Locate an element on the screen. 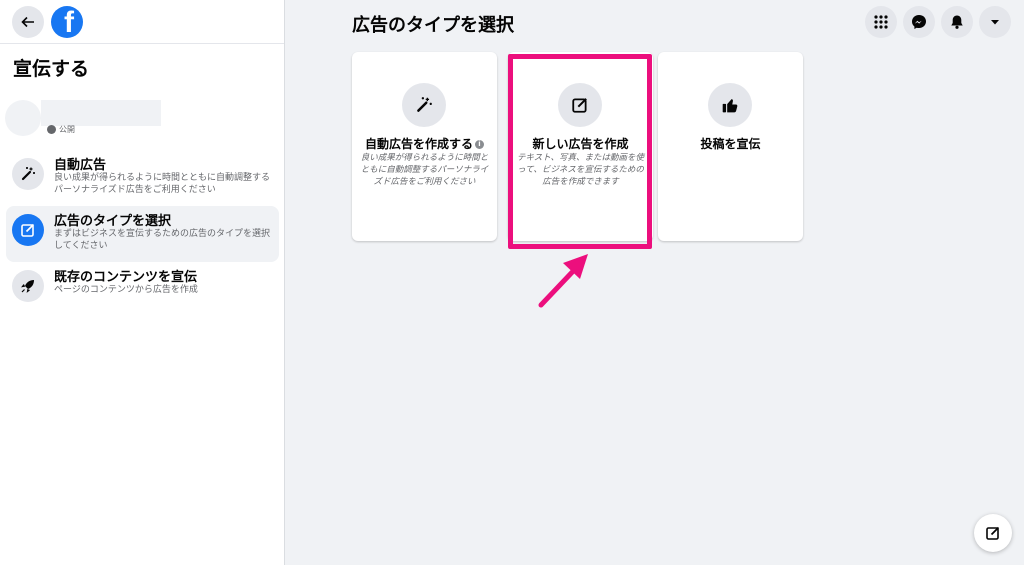 The width and height of the screenshot is (1024, 565). sidebar-item-boost-content: 既存のコンテンツを宣伝 ページのコンテンツから広告を作成 is located at coordinates (142, 290).